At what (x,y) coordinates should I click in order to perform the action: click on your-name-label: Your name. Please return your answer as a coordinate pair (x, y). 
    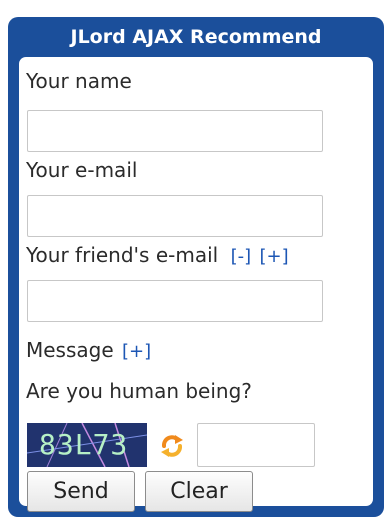
    Looking at the image, I should click on (79, 81).